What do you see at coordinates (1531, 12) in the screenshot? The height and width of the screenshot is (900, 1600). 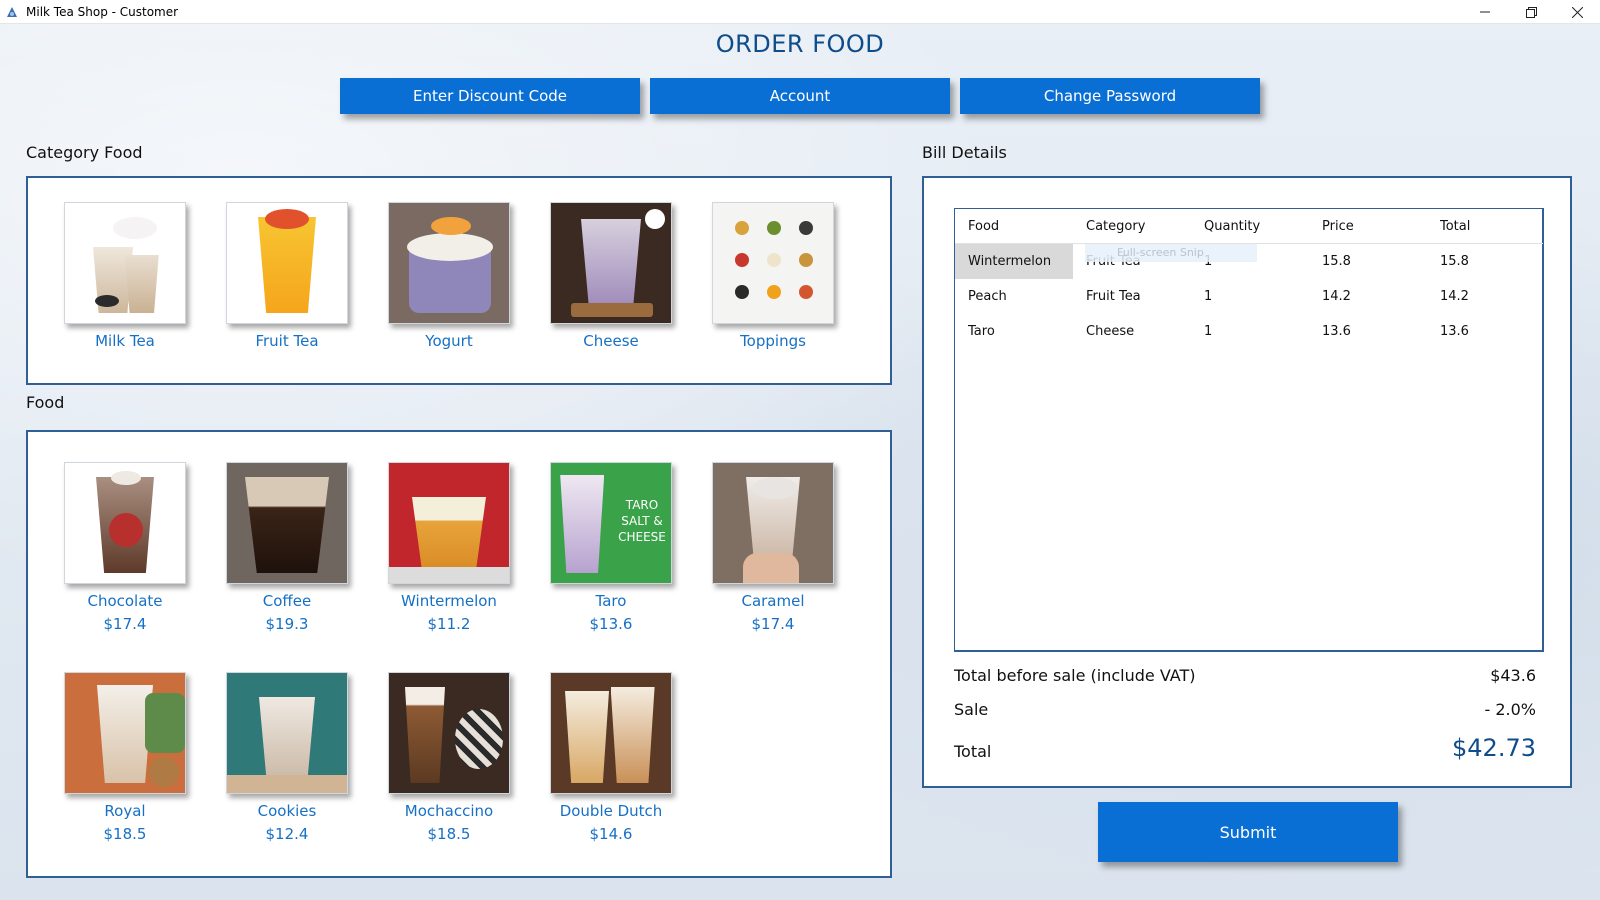 I see `restore-icon` at bounding box center [1531, 12].